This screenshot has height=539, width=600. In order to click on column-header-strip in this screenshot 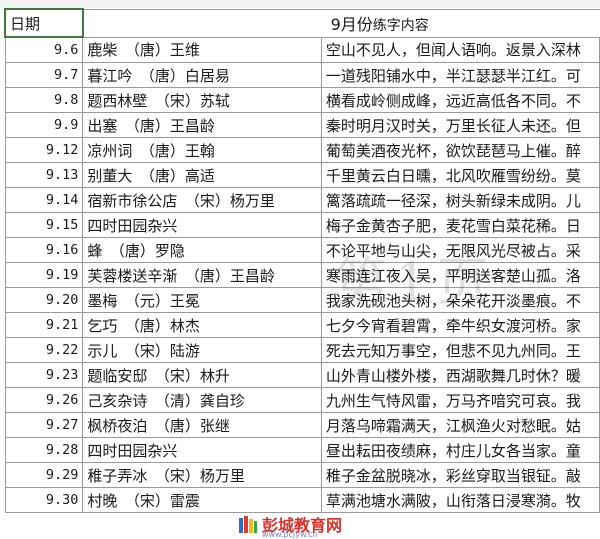, I will do `click(300, 4)`.